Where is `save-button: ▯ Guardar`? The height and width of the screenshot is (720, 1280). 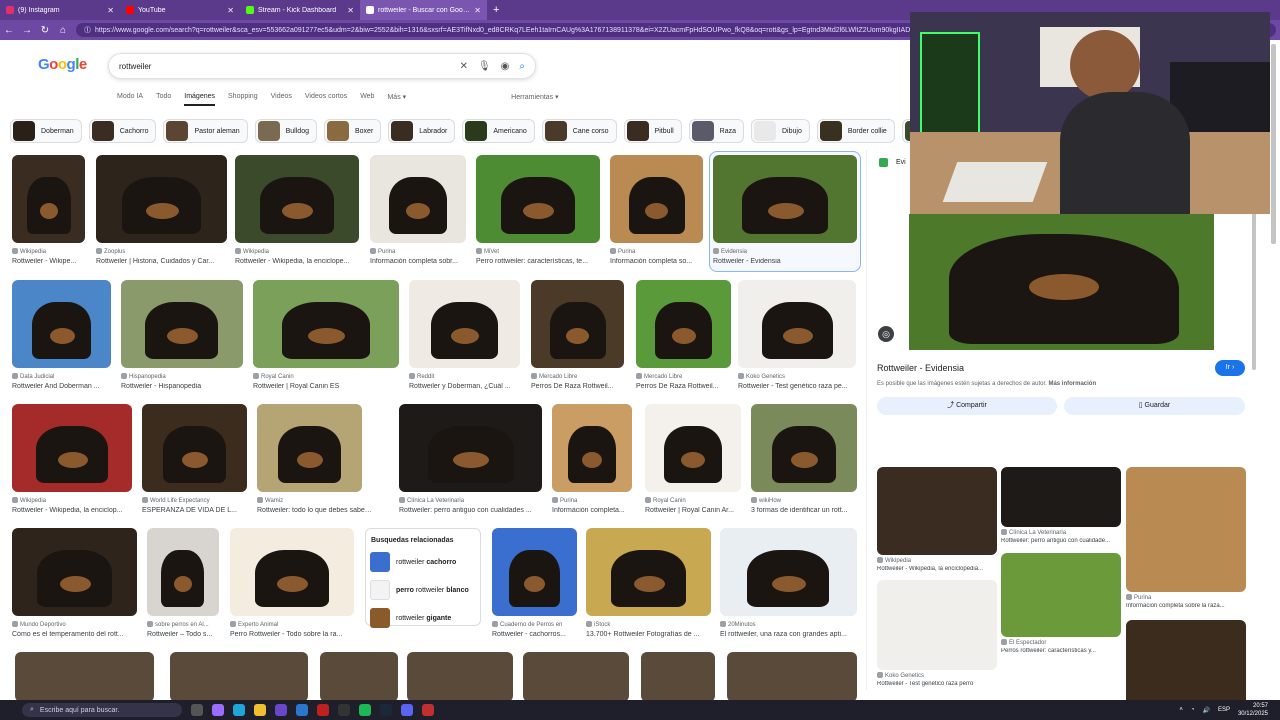 save-button: ▯ Guardar is located at coordinates (1154, 406).